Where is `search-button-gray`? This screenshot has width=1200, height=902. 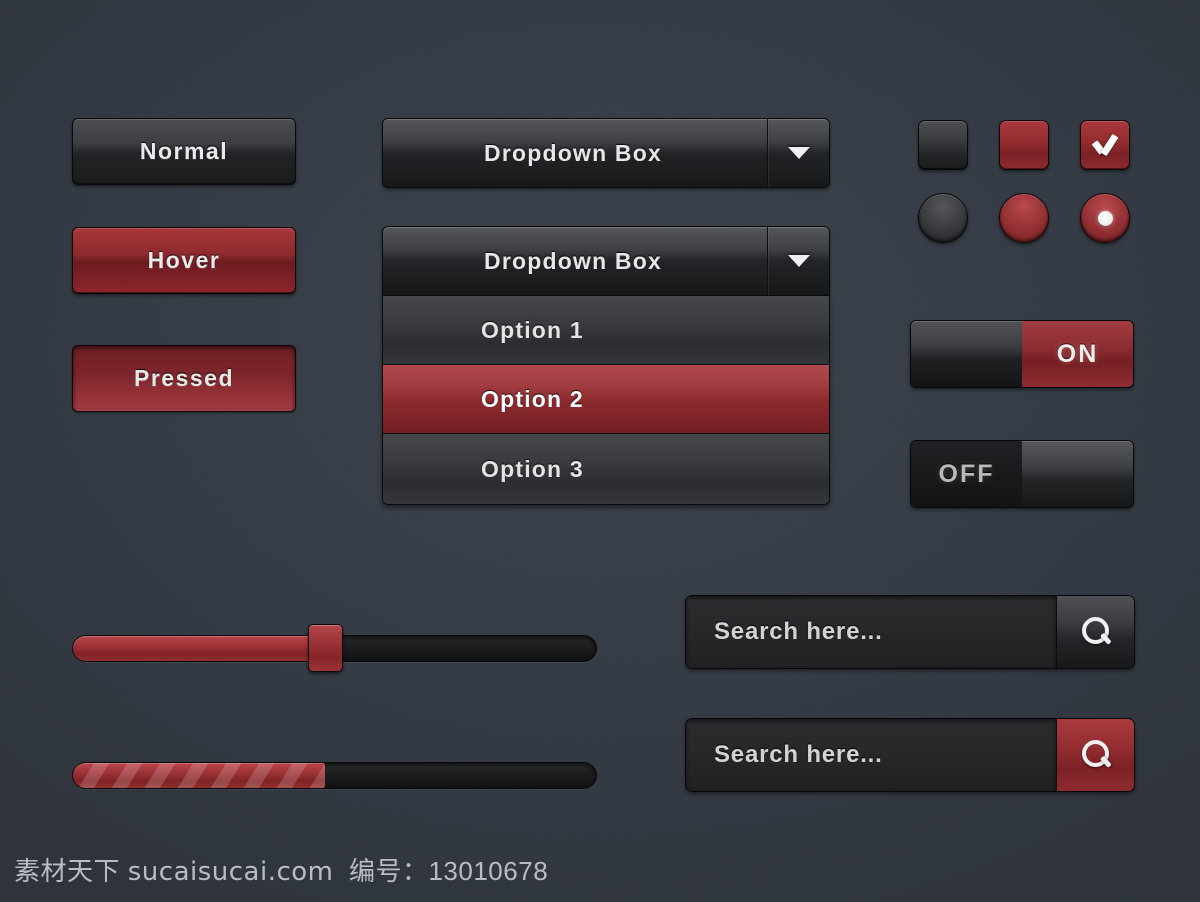 search-button-gray is located at coordinates (1095, 632).